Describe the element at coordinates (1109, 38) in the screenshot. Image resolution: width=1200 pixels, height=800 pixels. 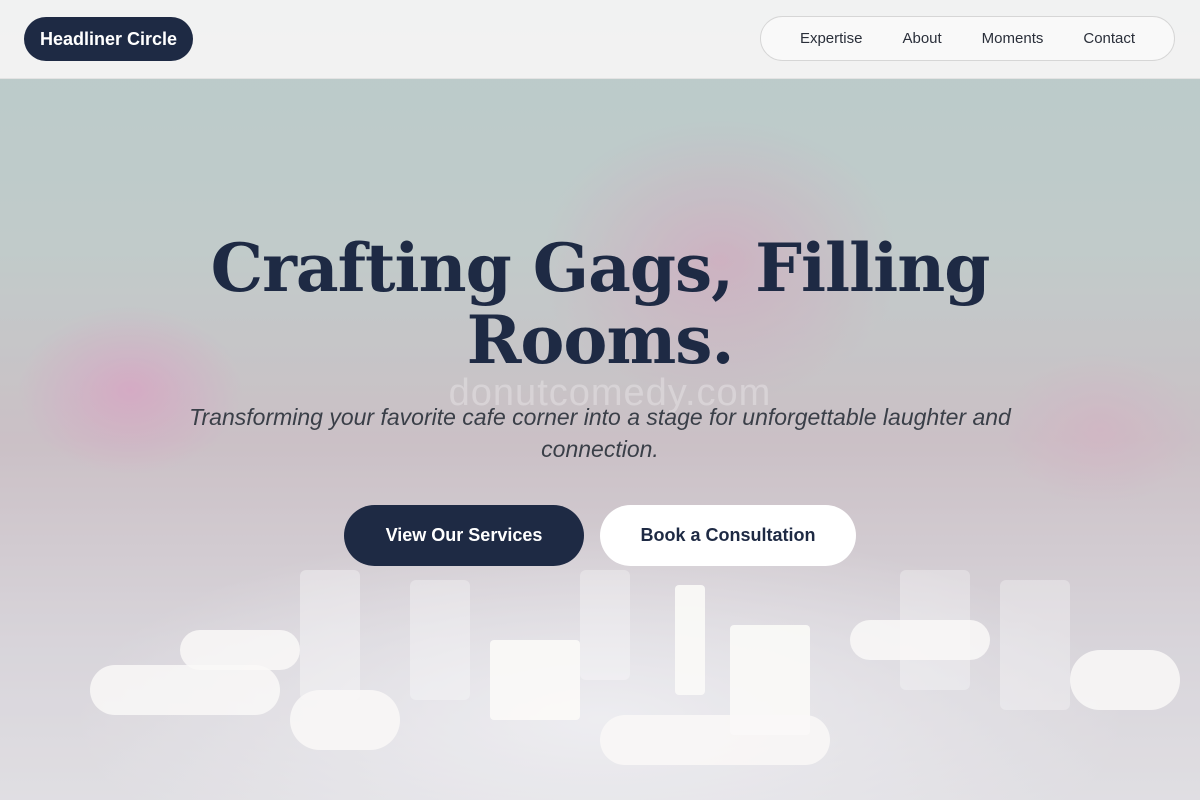
I see `nav-link-contact: Contact` at that location.